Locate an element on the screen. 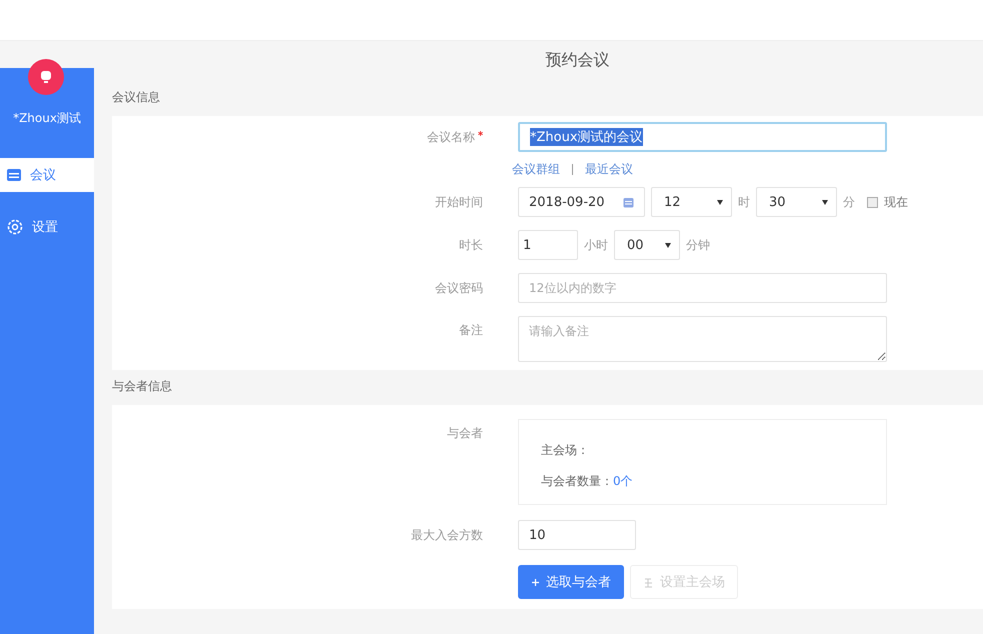  password-field: 12位以内的数字 is located at coordinates (702, 288).